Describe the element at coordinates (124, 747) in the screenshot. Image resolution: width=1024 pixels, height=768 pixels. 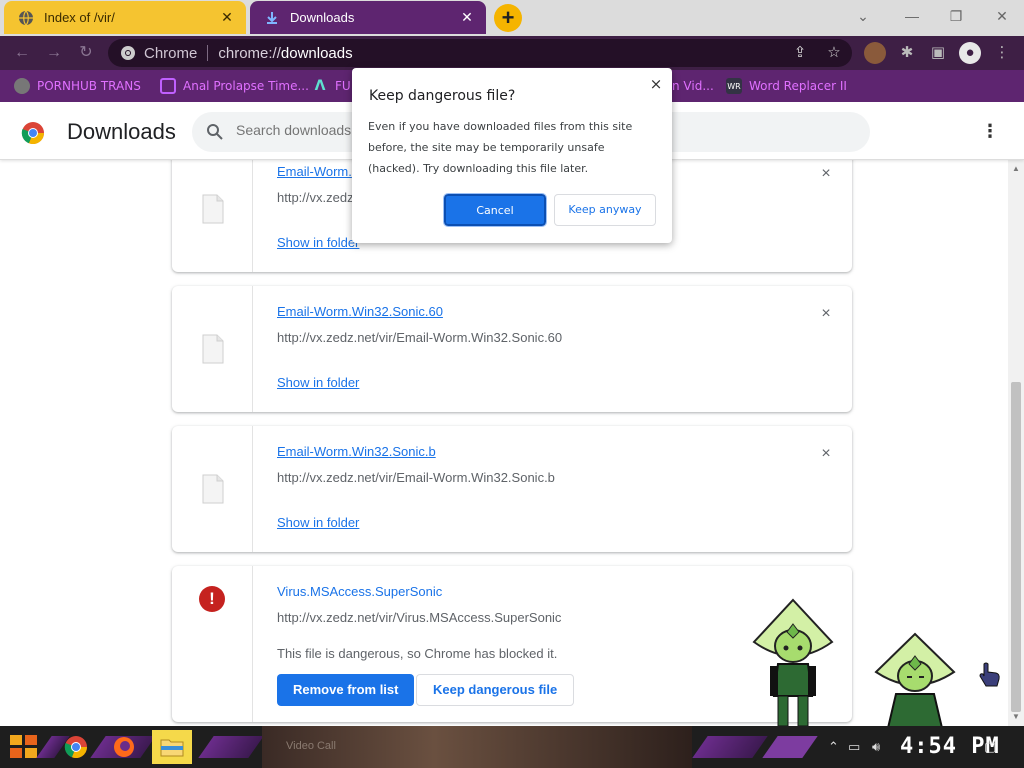
I see `firefox-taskbar-icon` at that location.